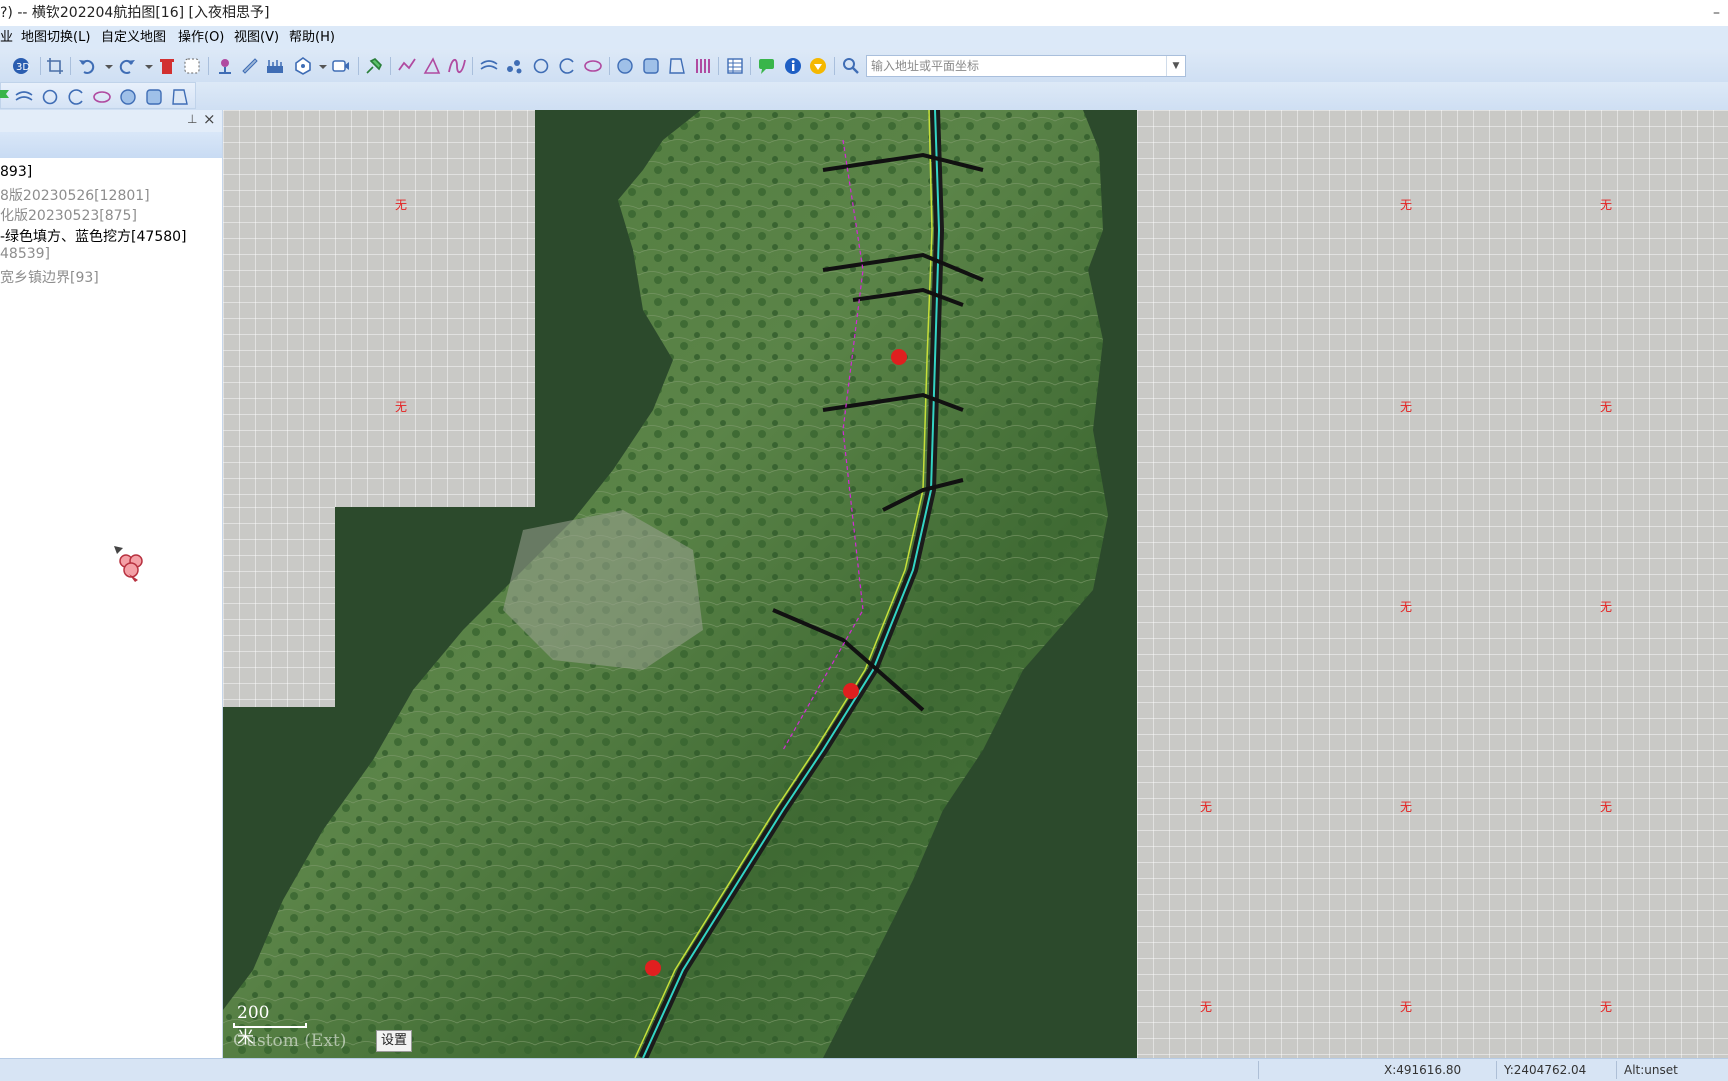 The width and height of the screenshot is (1728, 1081). Describe the element at coordinates (703, 66) in the screenshot. I see `bars-icon` at that location.